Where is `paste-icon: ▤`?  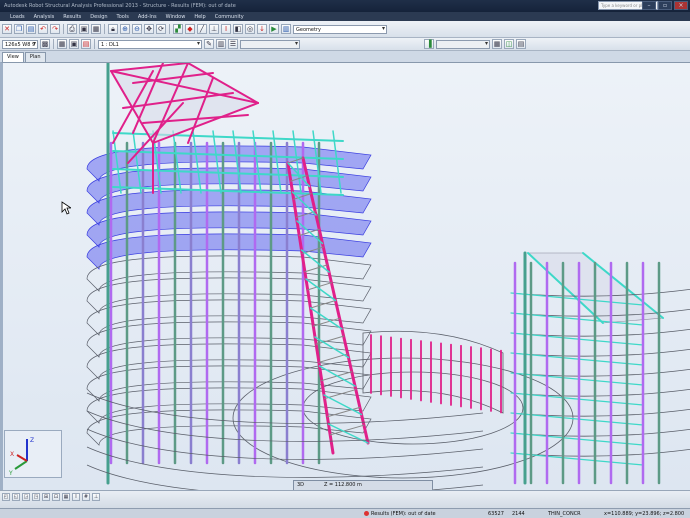
paste-icon: ▤ is located at coordinates (31, 29).